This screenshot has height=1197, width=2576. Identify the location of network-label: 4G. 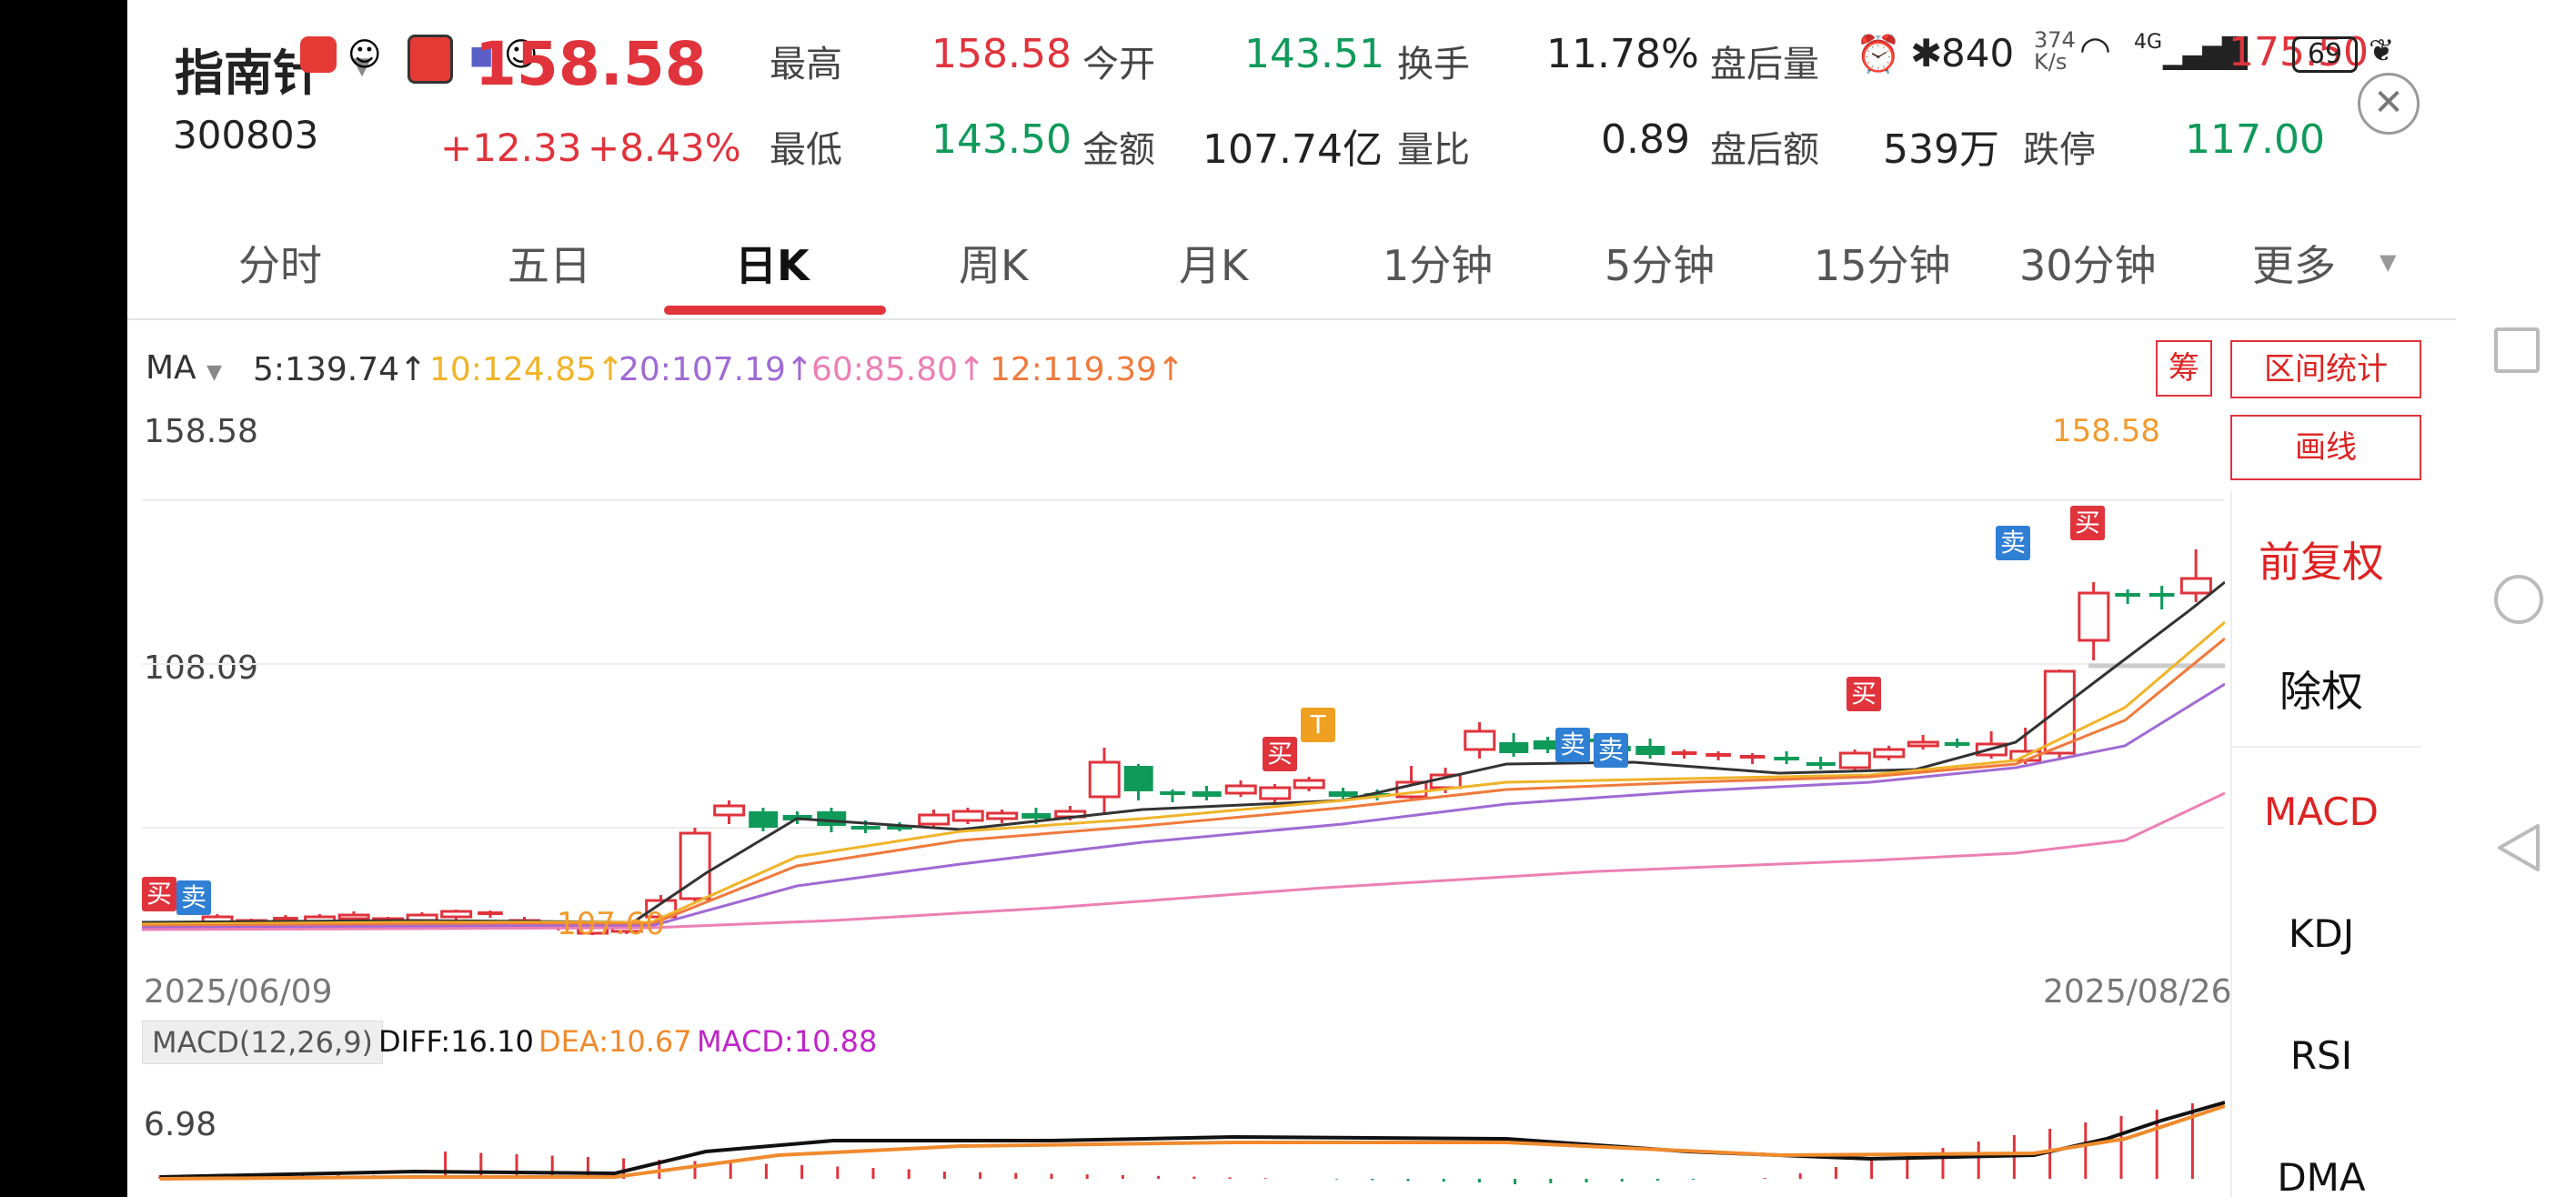
(2148, 42).